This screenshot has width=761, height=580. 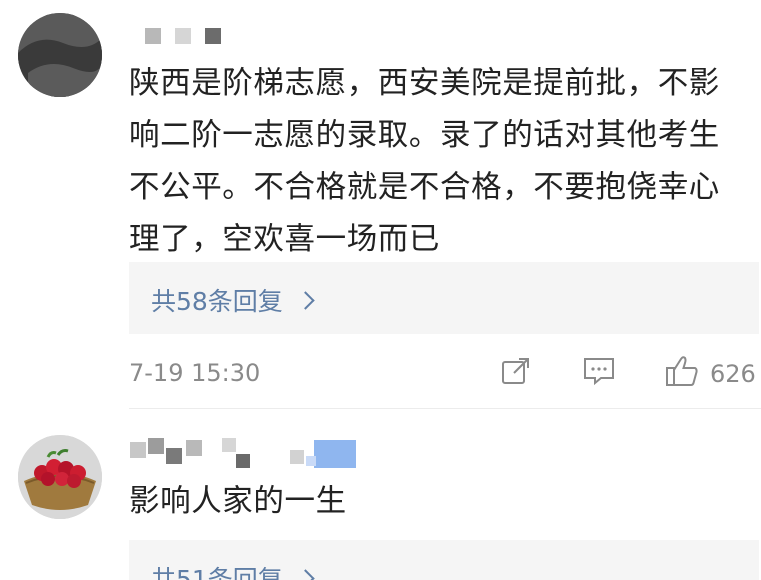 I want to click on view-replies-link: 共51条回复, so click(x=233, y=570).